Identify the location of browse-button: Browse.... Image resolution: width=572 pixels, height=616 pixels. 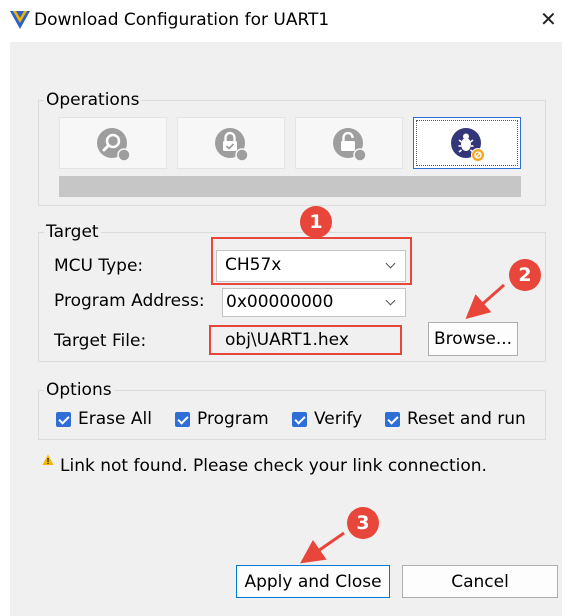
(473, 339).